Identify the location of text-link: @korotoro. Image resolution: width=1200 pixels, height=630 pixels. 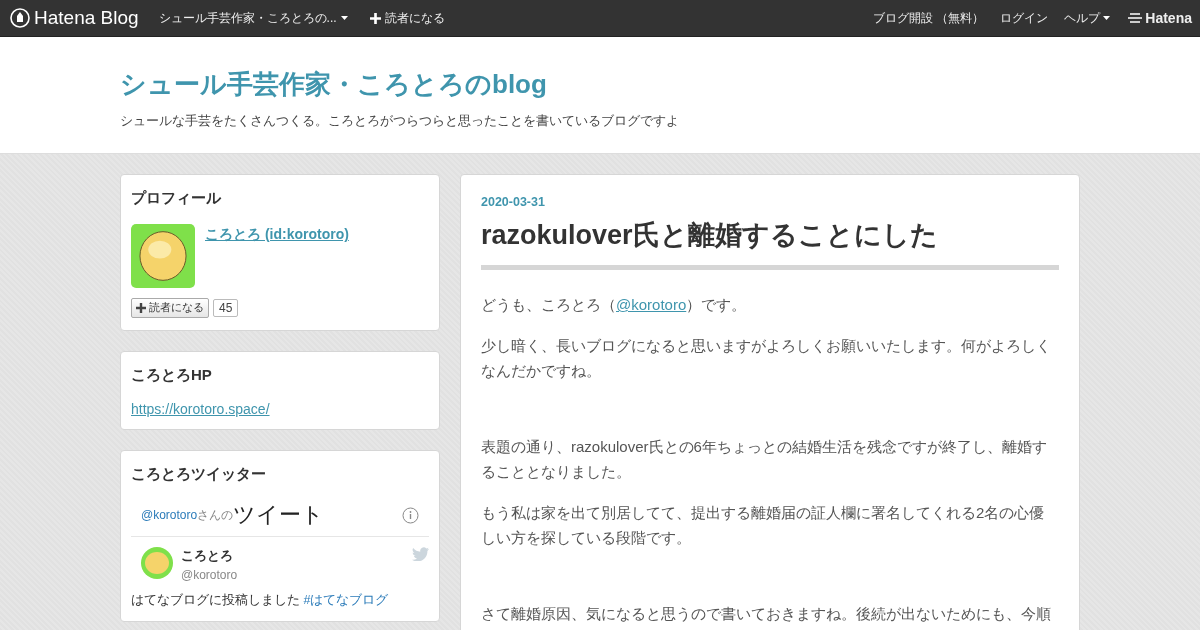
(651, 304).